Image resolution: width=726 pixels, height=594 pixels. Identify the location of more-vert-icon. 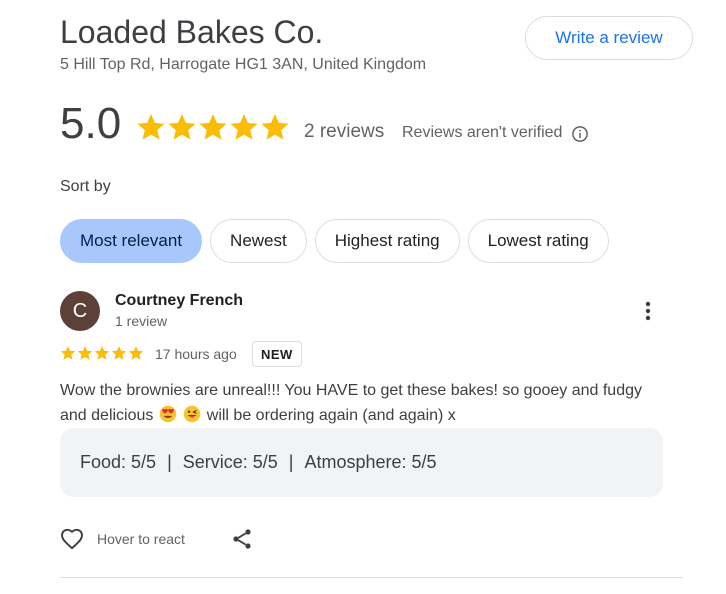
(648, 311).